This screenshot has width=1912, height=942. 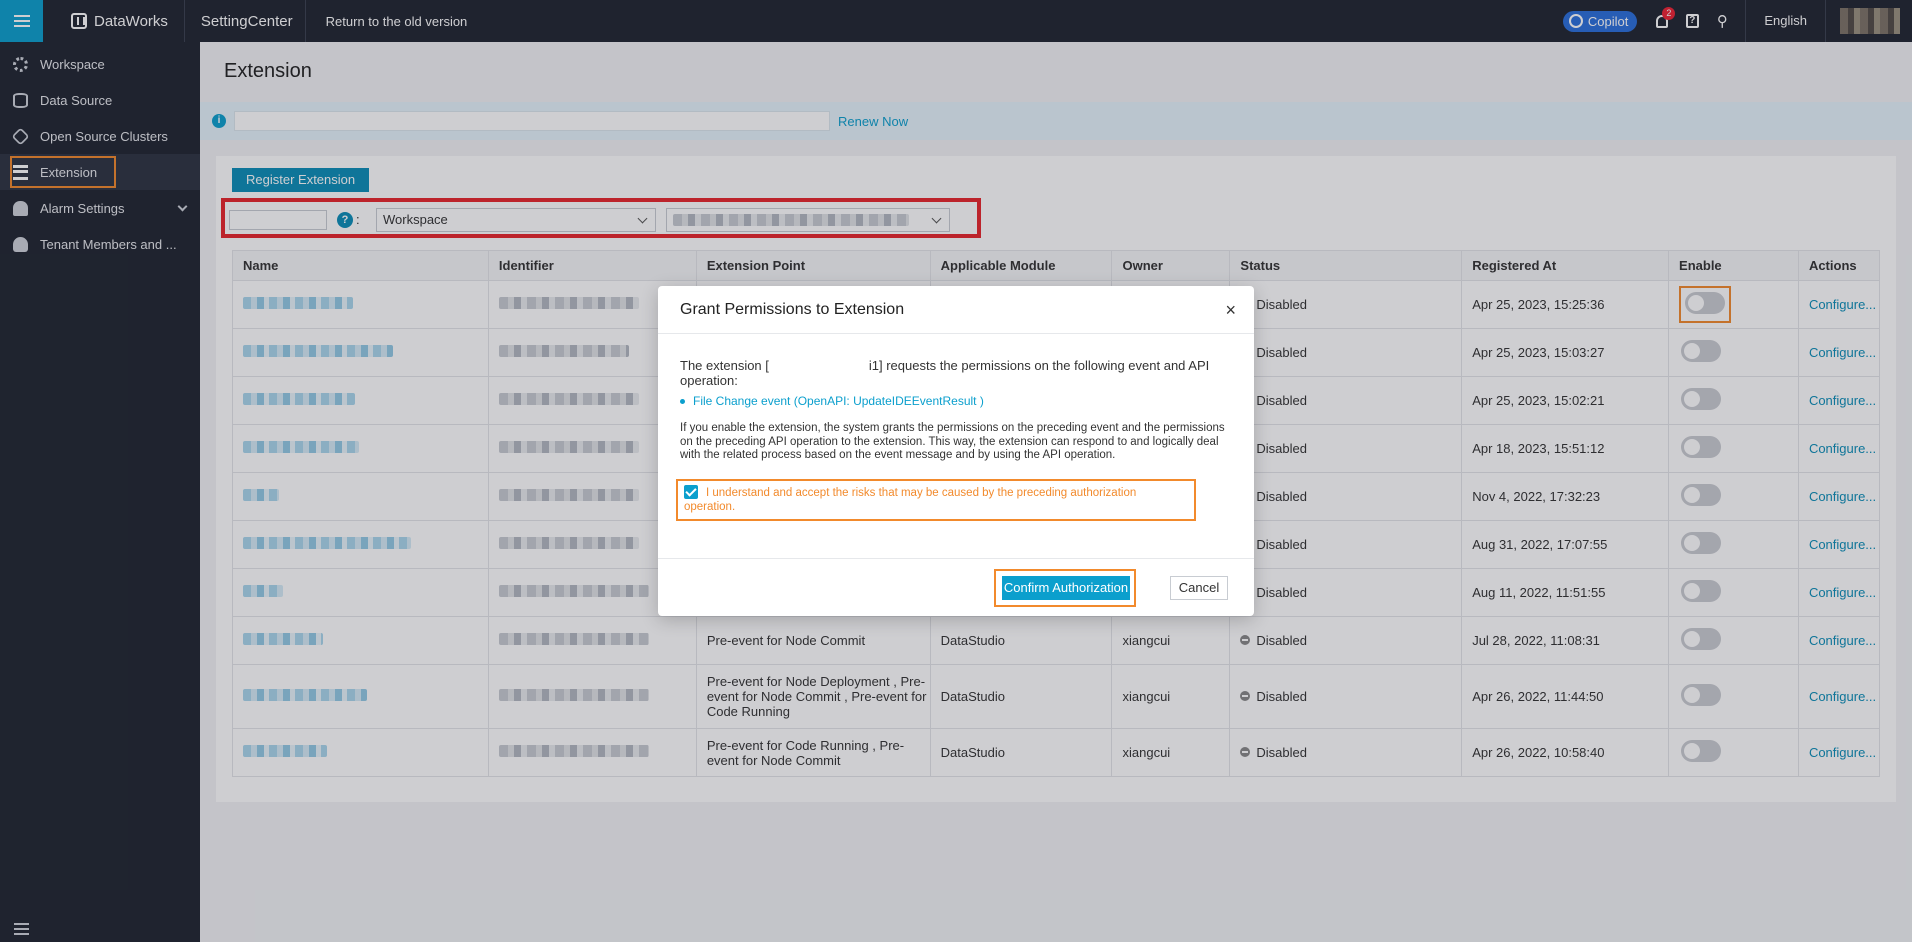 What do you see at coordinates (956, 587) in the screenshot?
I see `dialog-footer: Confirm Authorization Cancel` at bounding box center [956, 587].